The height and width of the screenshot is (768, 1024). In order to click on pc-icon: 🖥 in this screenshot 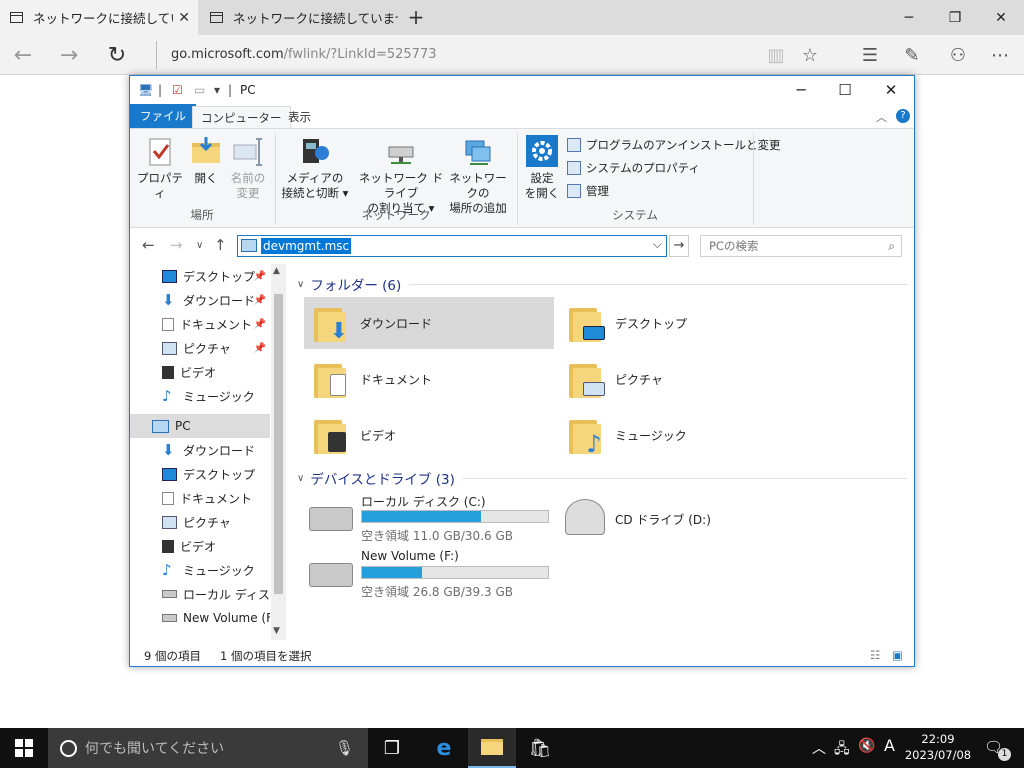, I will do `click(146, 90)`.